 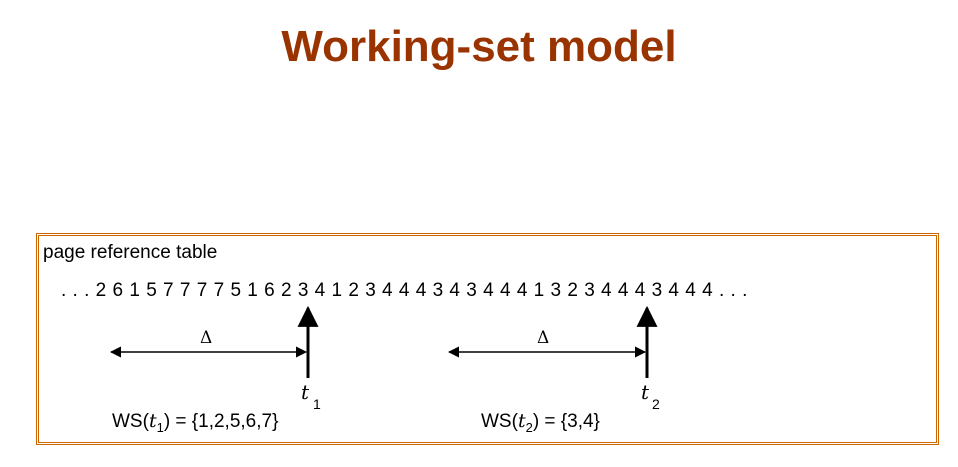 I want to click on delta-label-2: Δ, so click(x=543, y=338).